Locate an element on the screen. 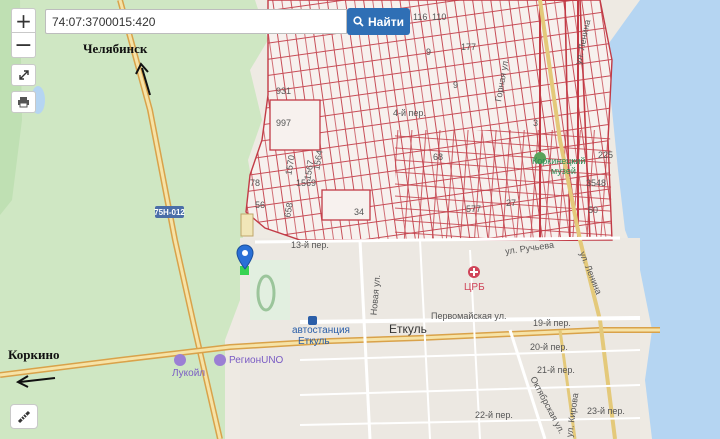 The width and height of the screenshot is (720, 439). expand-icon is located at coordinates (23, 75).